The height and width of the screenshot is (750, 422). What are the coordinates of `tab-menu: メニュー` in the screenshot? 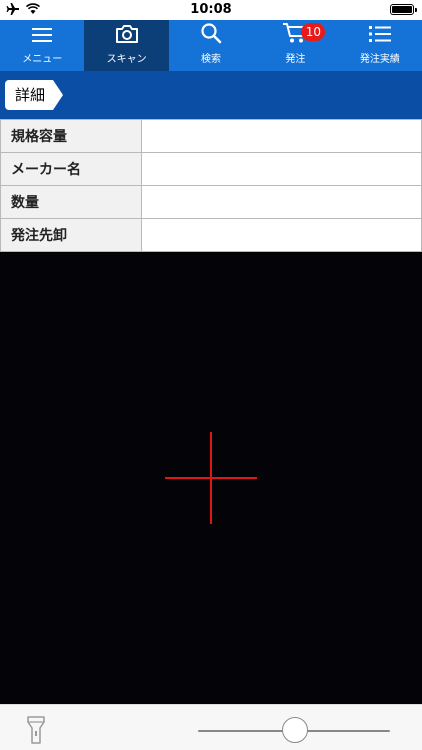 It's located at (42, 45).